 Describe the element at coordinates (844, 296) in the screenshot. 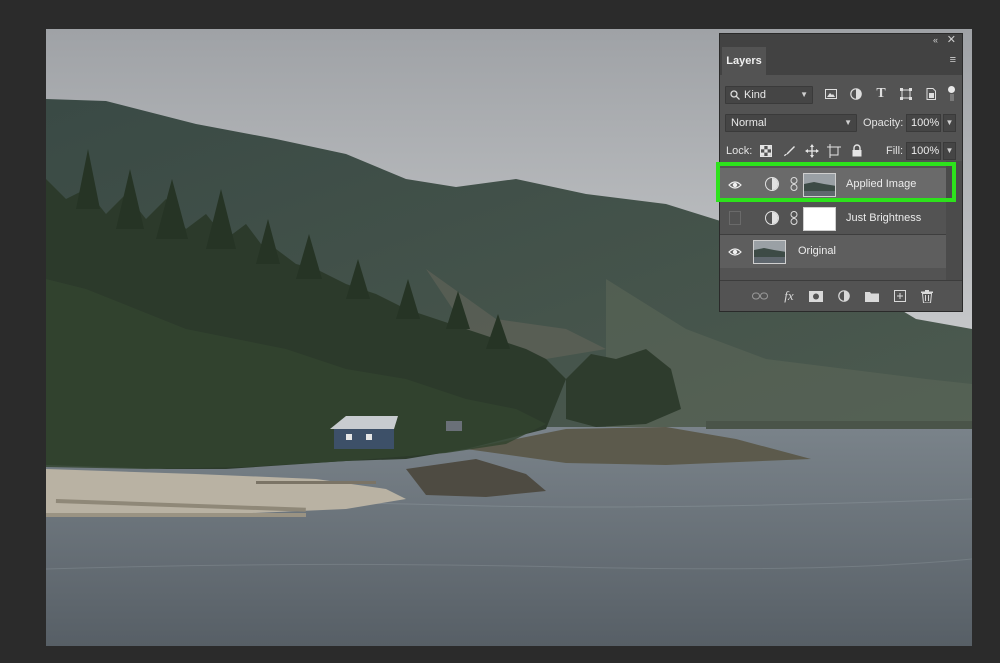

I see `new-adjustment-icon` at that location.